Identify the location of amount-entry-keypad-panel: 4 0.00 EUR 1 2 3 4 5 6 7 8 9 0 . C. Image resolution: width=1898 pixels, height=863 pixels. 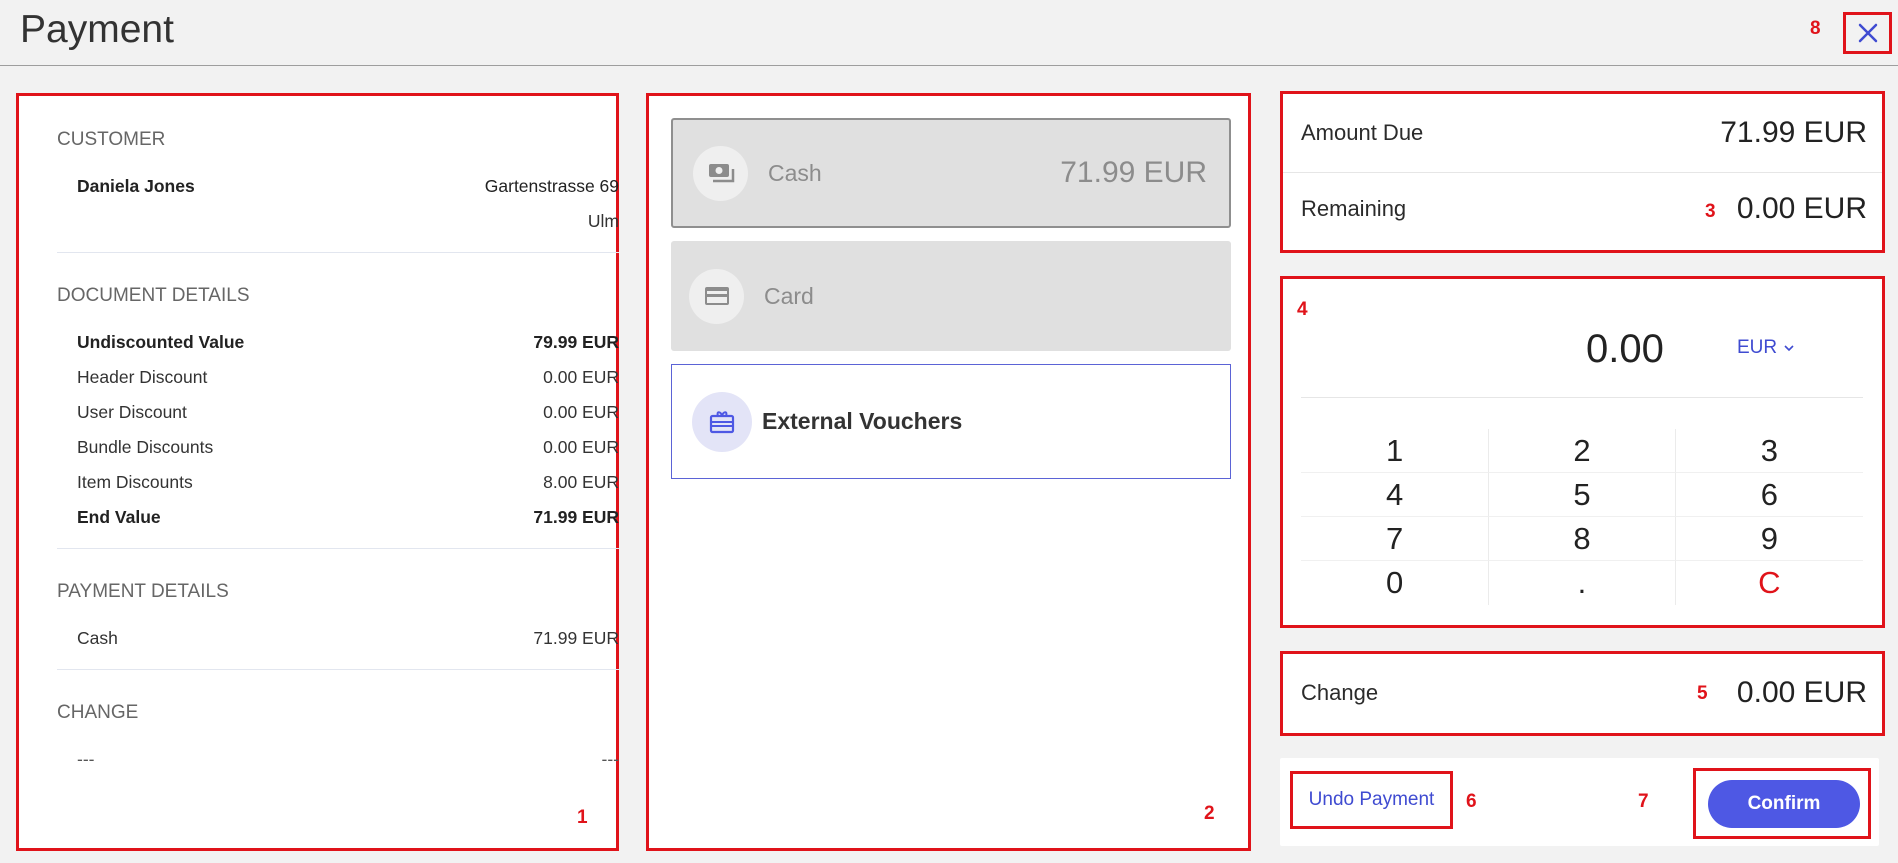
(1582, 452).